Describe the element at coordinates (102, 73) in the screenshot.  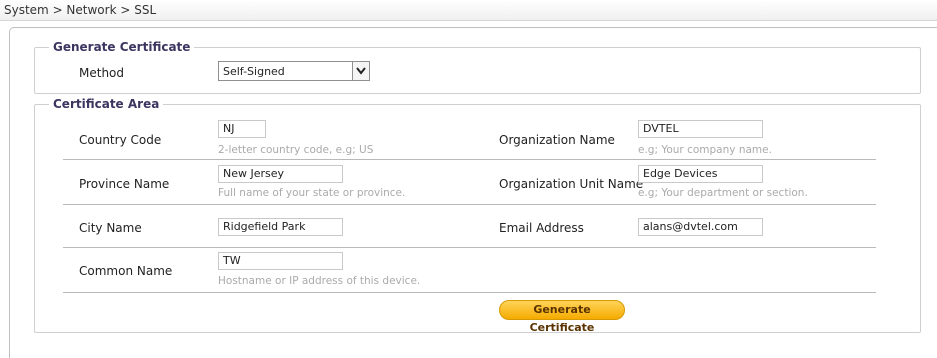
I see `method-label: Method` at that location.